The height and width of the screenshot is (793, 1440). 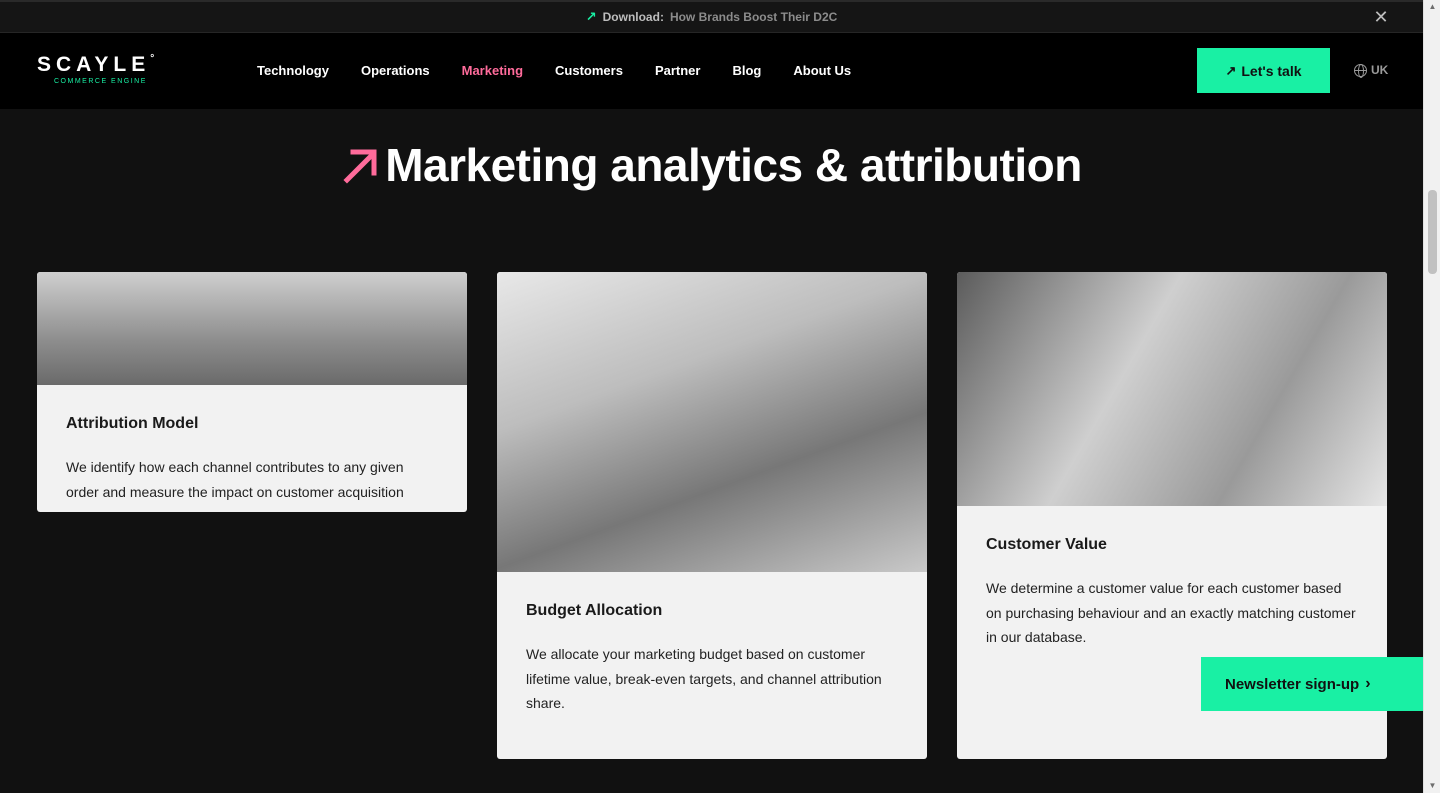 What do you see at coordinates (132, 423) in the screenshot?
I see `card-title: Attribution Model` at bounding box center [132, 423].